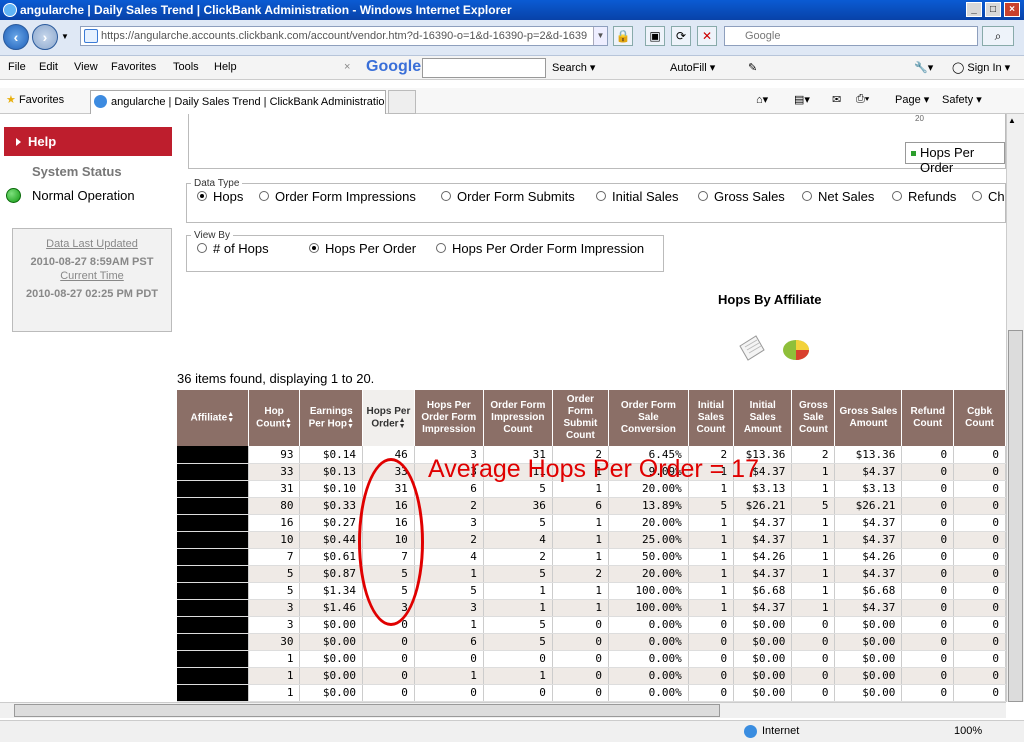 The image size is (1024, 742). What do you see at coordinates (88, 141) in the screenshot?
I see `sidebar-item-help: Help` at bounding box center [88, 141].